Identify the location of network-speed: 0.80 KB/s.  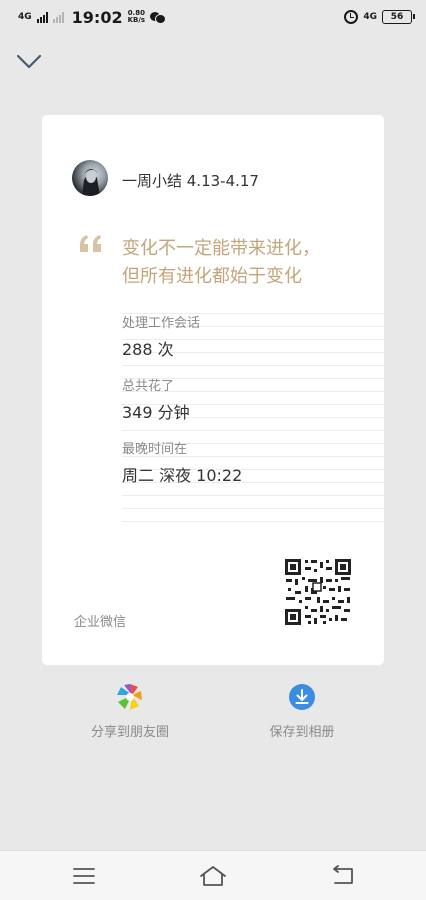
(136, 17).